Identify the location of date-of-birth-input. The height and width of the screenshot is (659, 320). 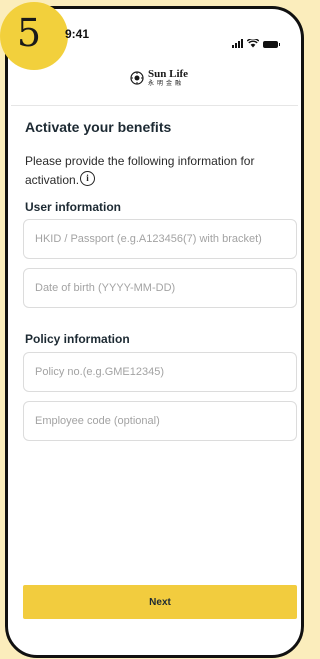
(160, 288).